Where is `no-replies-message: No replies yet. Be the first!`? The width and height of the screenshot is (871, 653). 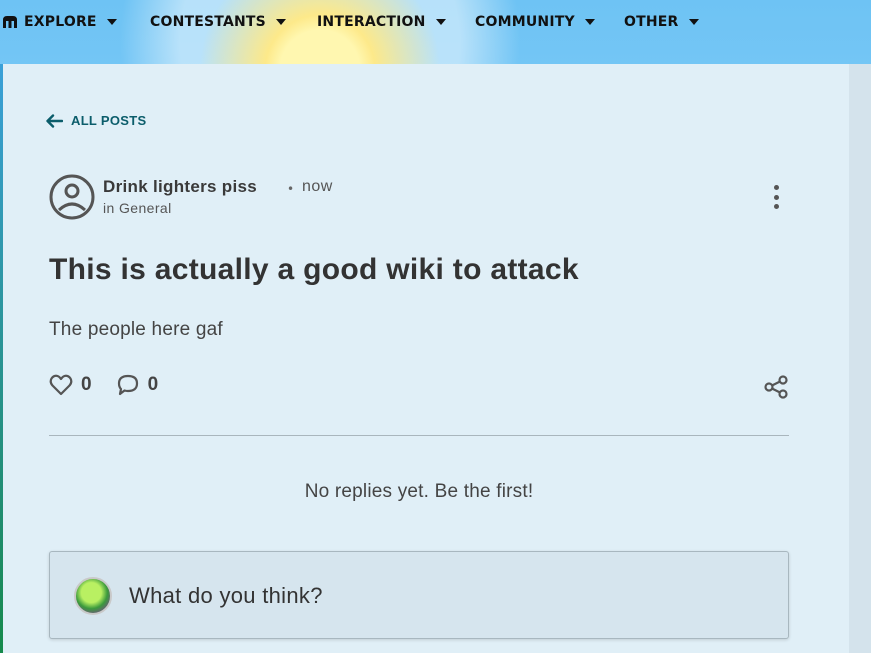
no-replies-message: No replies yet. Be the first! is located at coordinates (419, 491).